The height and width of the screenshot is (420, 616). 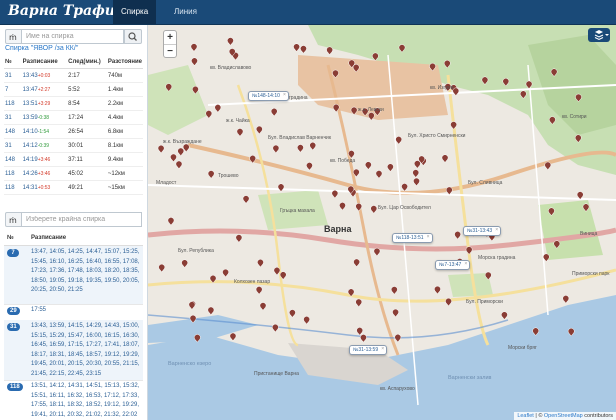 I want to click on bus-popup: №31-13:43, so click(x=482, y=231).